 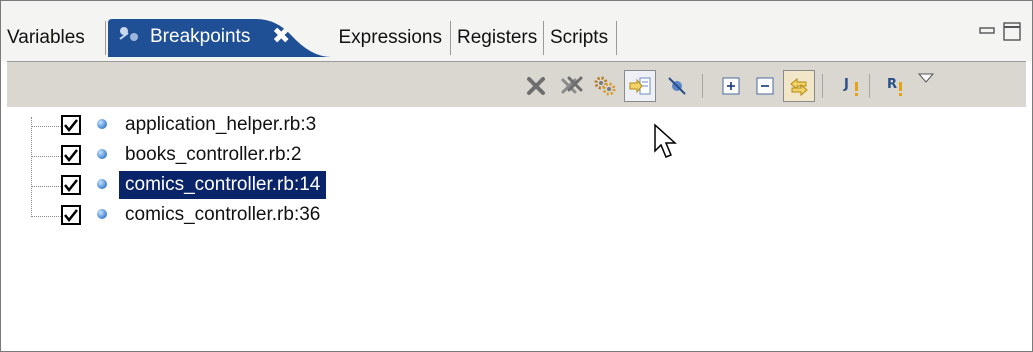 What do you see at coordinates (668, 144) in the screenshot?
I see `mouse-pointer-icon` at bounding box center [668, 144].